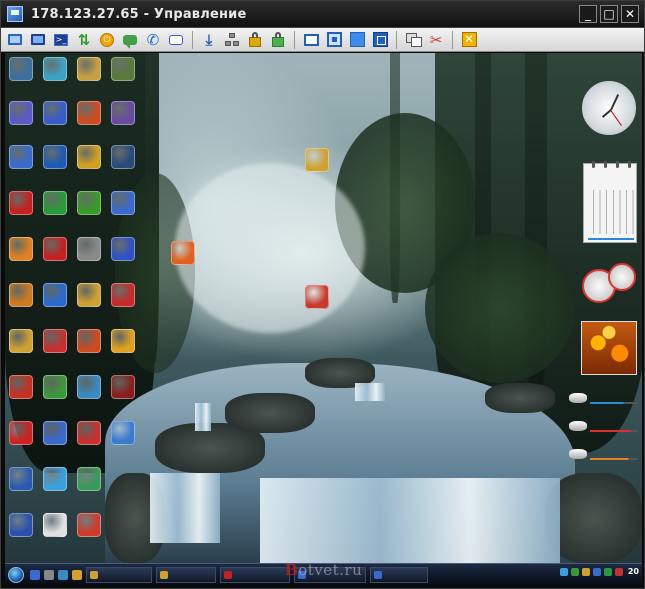 The height and width of the screenshot is (589, 645). What do you see at coordinates (153, 40) in the screenshot?
I see `phone-button: ✆` at bounding box center [153, 40].